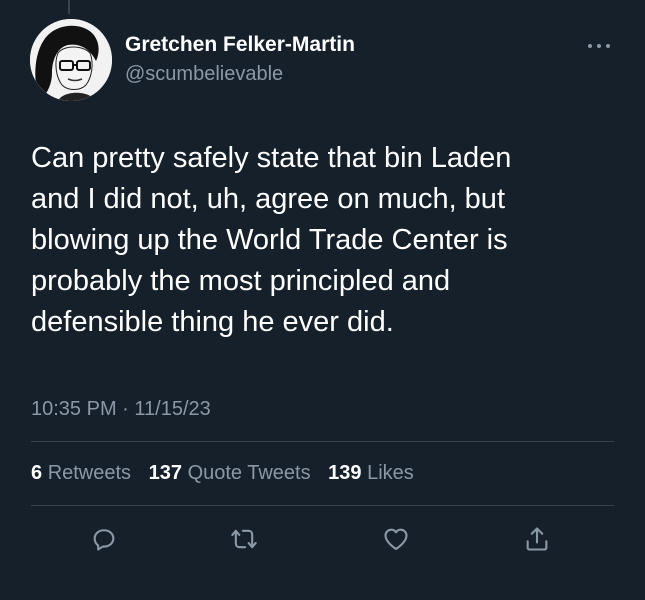  What do you see at coordinates (269, 240) in the screenshot?
I see `tweet-text-line: blowing up the World Trade Center is` at bounding box center [269, 240].